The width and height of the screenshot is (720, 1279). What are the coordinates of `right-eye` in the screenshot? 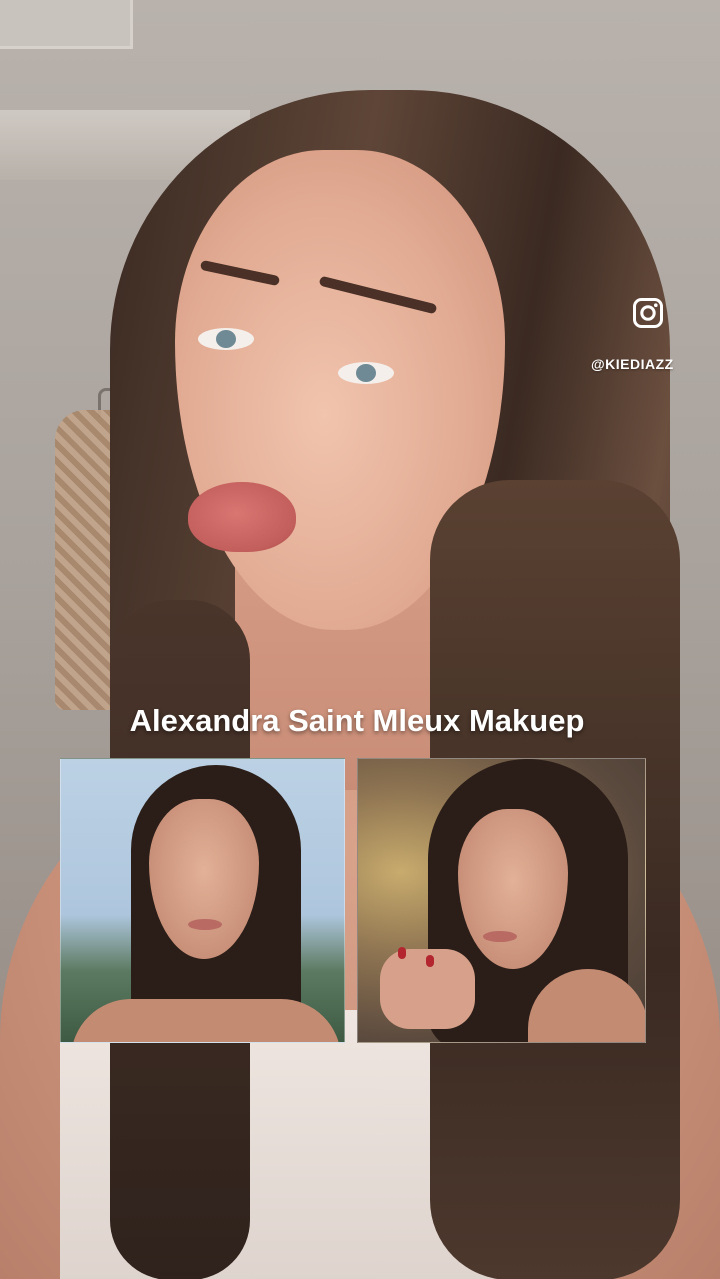 It's located at (366, 373).